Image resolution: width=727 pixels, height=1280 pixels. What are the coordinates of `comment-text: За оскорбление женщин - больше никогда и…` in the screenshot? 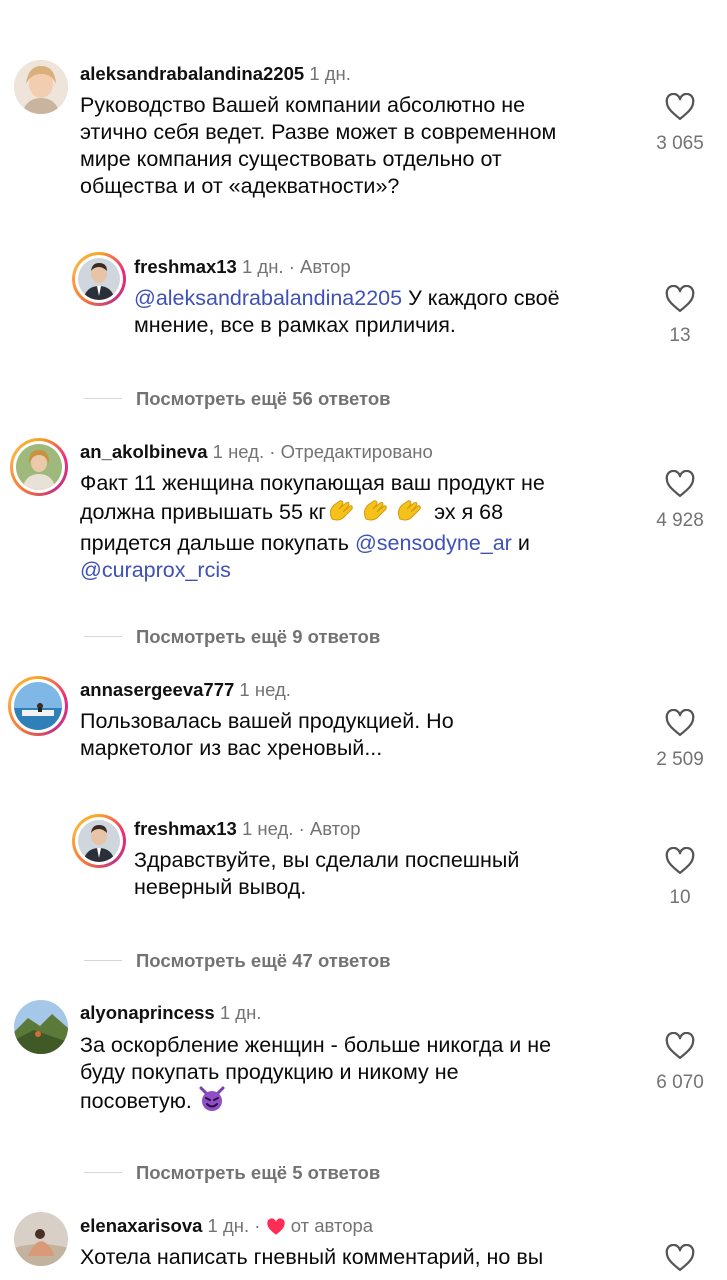 It's located at (370, 1075).